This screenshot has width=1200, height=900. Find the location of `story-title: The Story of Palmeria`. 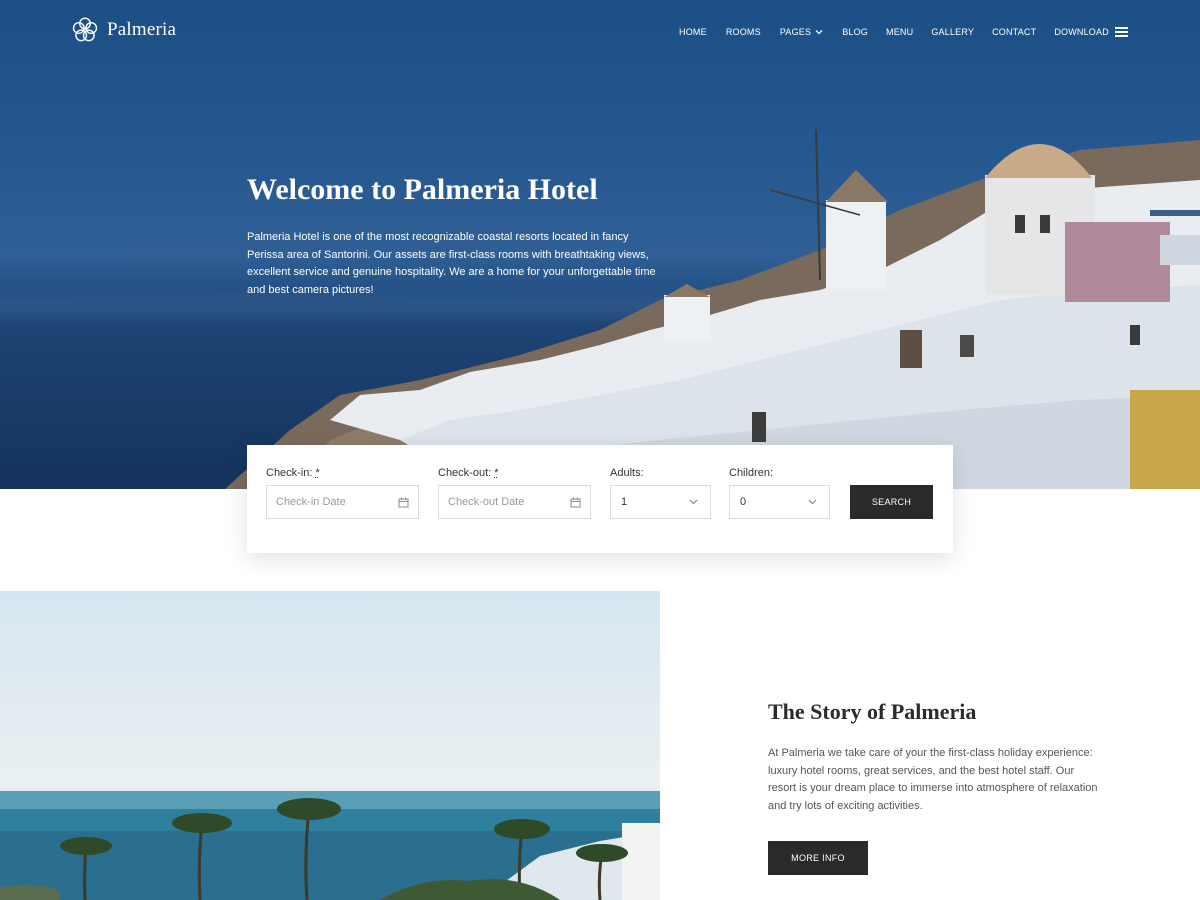

story-title: The Story of Palmeria is located at coordinates (872, 711).